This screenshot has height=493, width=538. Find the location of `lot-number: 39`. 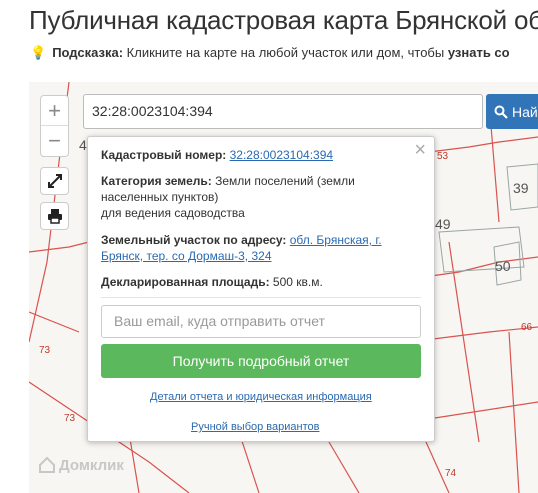

lot-number: 39 is located at coordinates (521, 188).